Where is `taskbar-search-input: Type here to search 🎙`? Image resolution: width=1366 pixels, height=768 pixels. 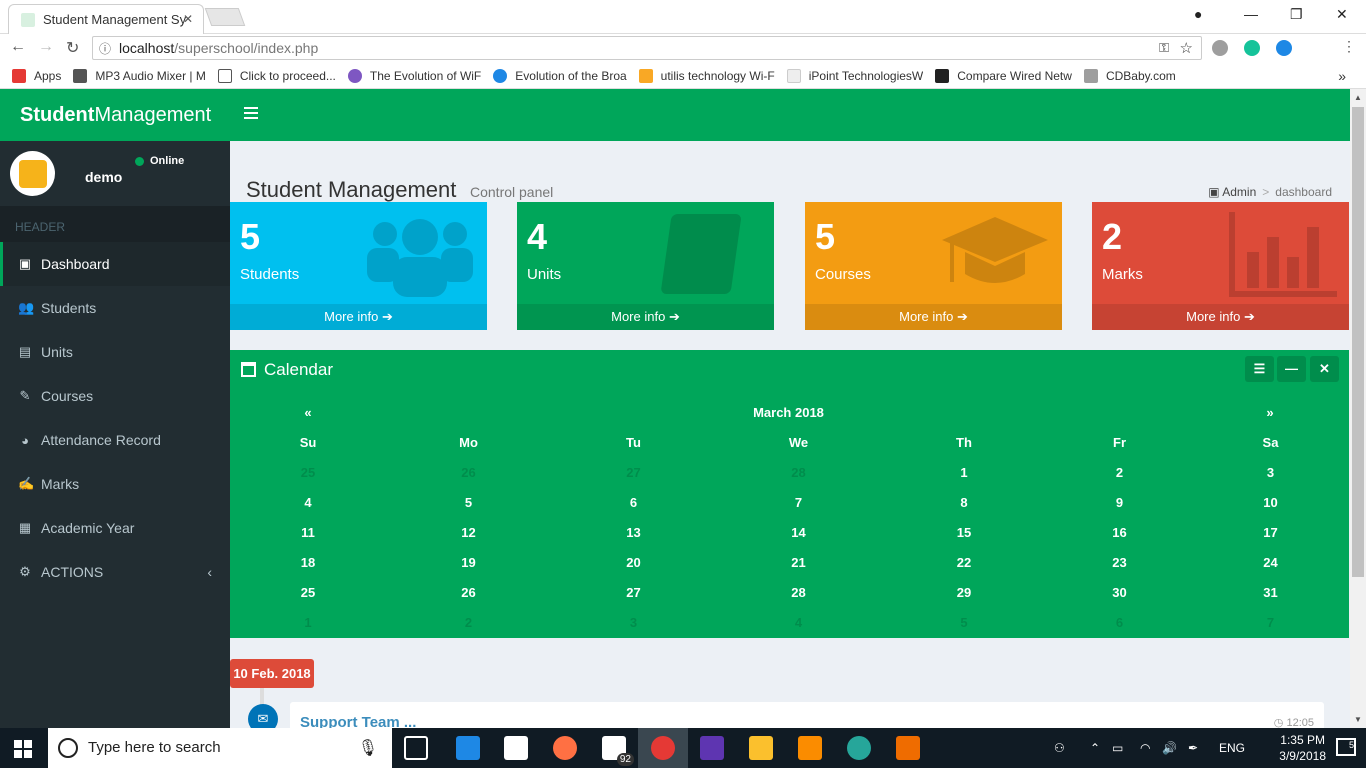 taskbar-search-input: Type here to search 🎙 is located at coordinates (220, 748).